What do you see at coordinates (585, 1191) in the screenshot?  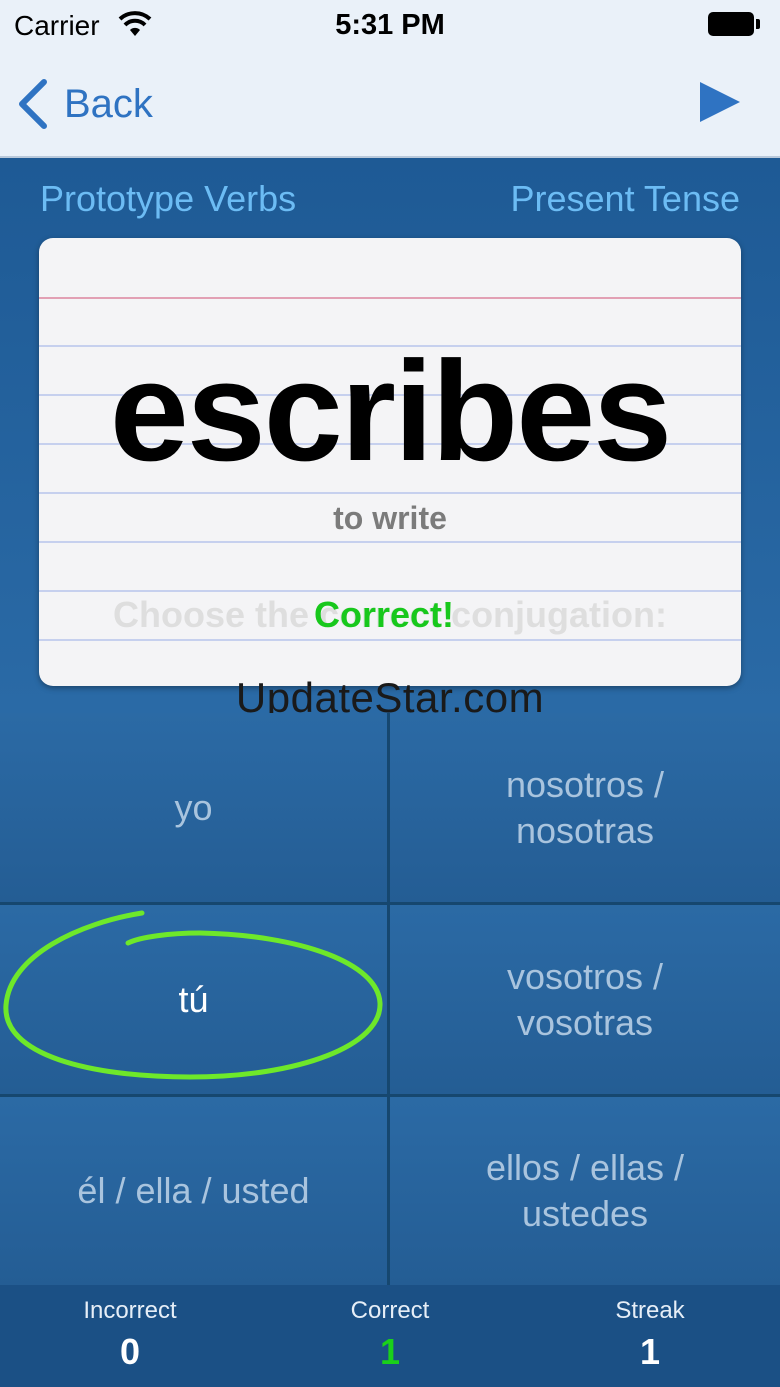 I see `answer-ellos-ellas-ustedes: ellos / ellas / ustedes` at bounding box center [585, 1191].